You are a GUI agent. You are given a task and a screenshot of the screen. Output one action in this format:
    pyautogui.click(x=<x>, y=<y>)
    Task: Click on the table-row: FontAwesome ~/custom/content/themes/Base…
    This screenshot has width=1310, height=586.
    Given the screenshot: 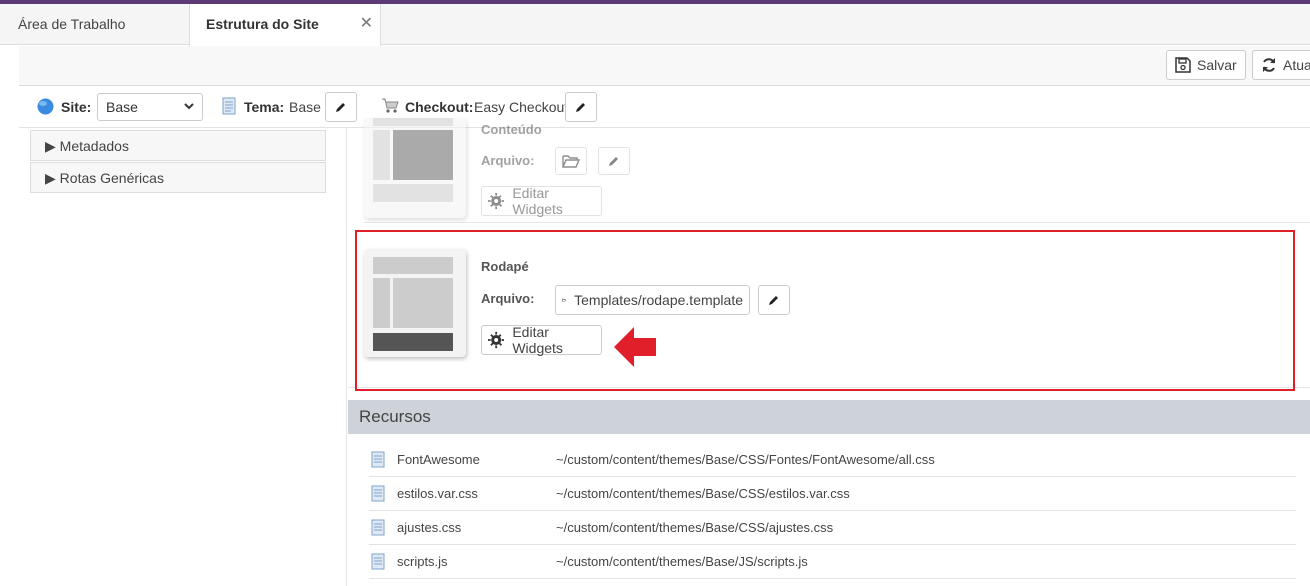 What is the action you would take?
    pyautogui.click(x=832, y=460)
    